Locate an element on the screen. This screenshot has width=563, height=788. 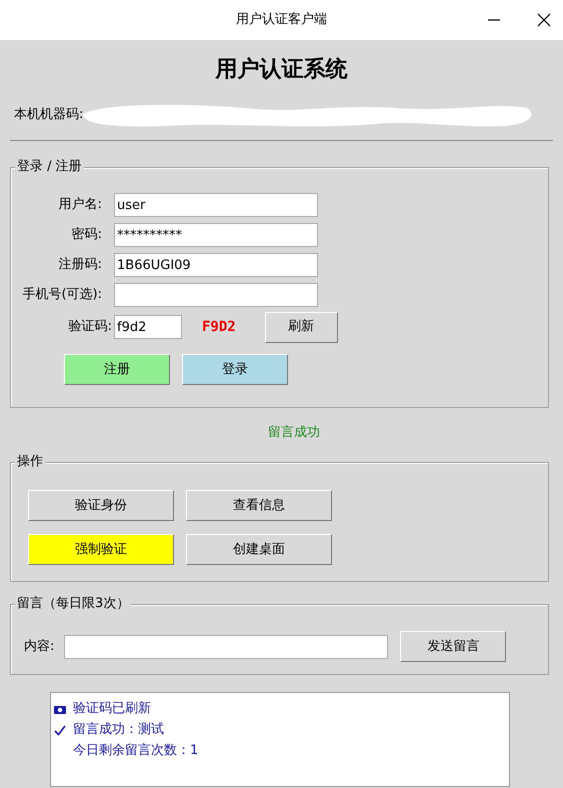
field-label: 验证码: is located at coordinates (90, 327).